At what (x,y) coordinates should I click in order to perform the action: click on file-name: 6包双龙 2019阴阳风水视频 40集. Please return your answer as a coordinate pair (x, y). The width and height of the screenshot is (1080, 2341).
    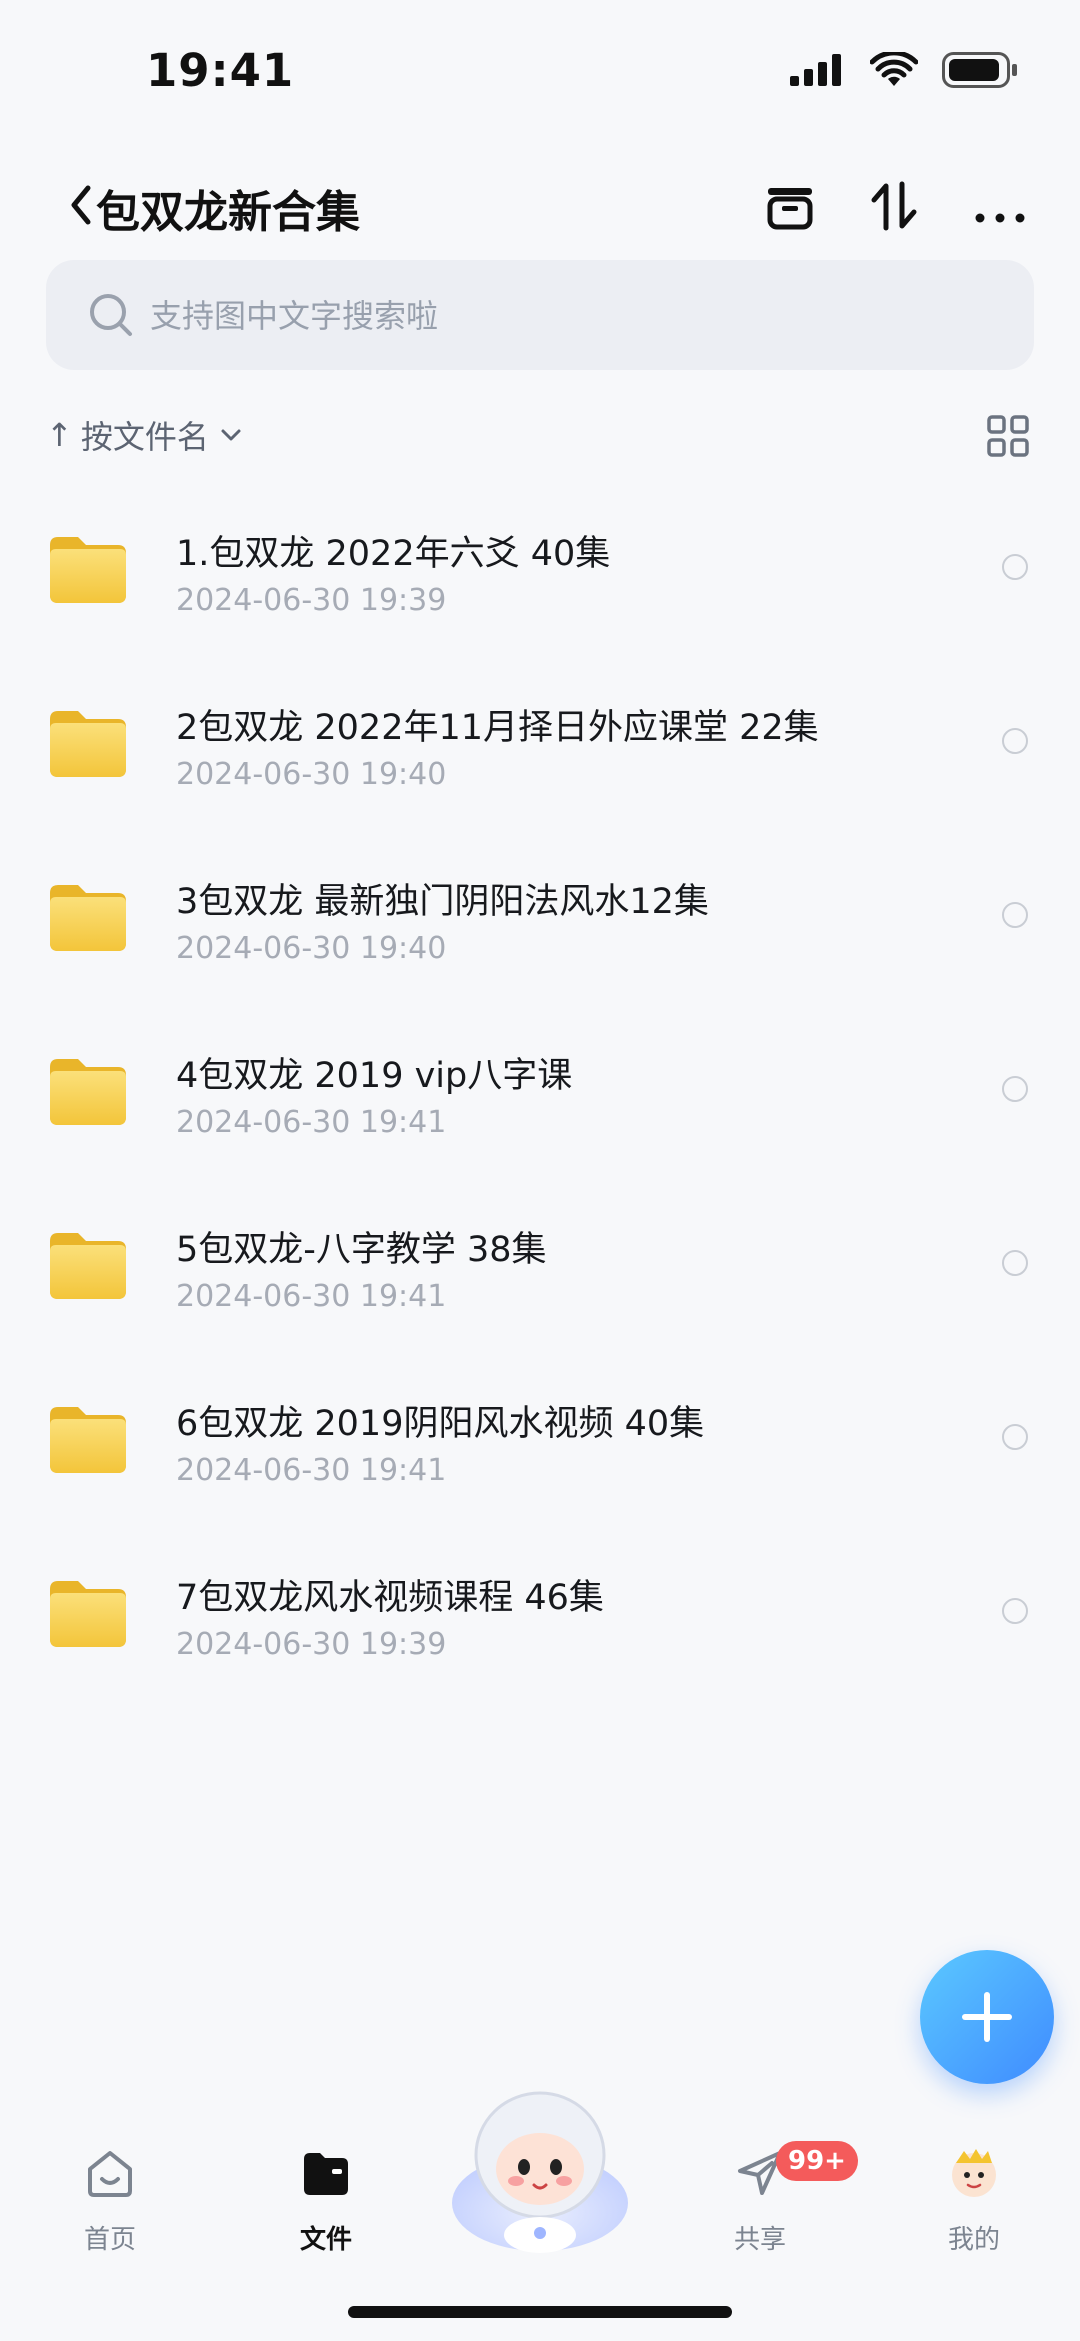
    Looking at the image, I should click on (440, 1424).